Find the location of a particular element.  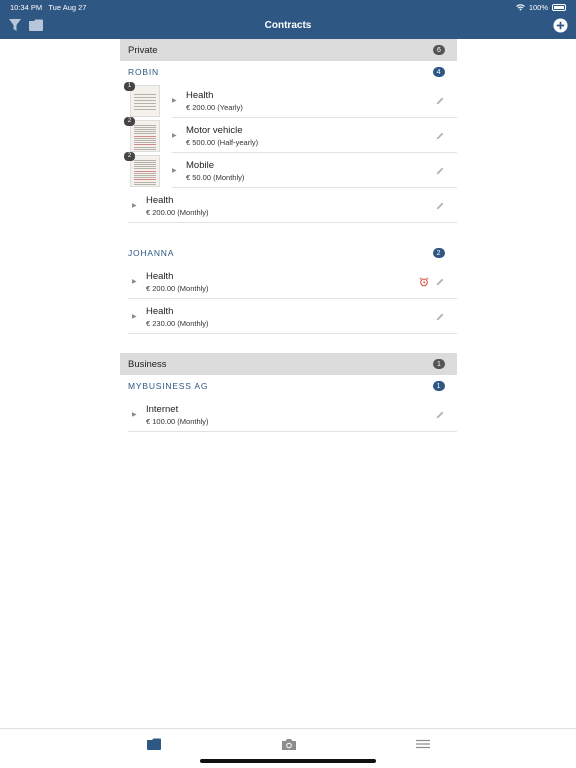

page-title: Contracts is located at coordinates (288, 25).